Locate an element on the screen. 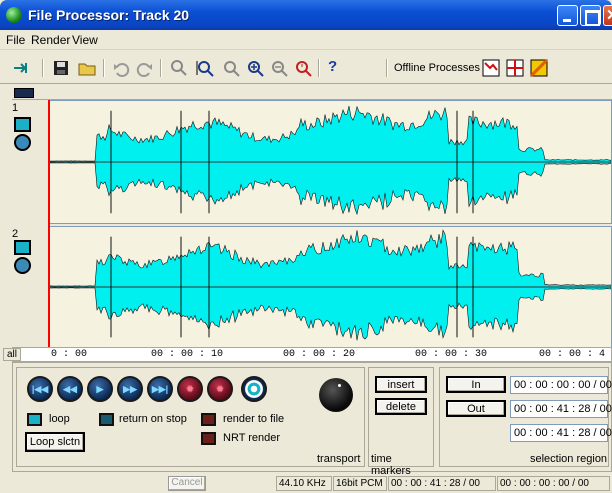 Image resolution: width=612 pixels, height=493 pixels. track-2-monitor-button is located at coordinates (22, 247).